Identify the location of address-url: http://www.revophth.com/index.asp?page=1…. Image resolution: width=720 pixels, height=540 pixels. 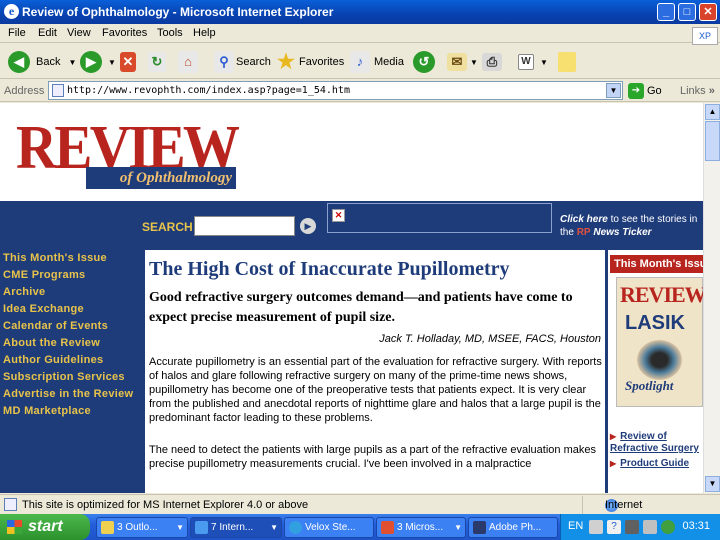
(208, 90).